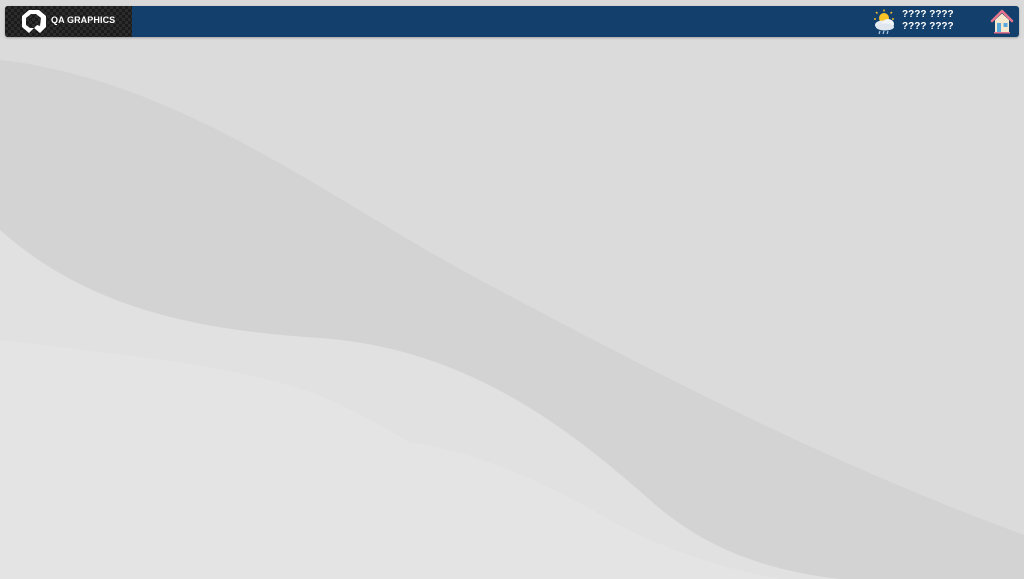  What do you see at coordinates (1002, 21) in the screenshot?
I see `home-icon` at bounding box center [1002, 21].